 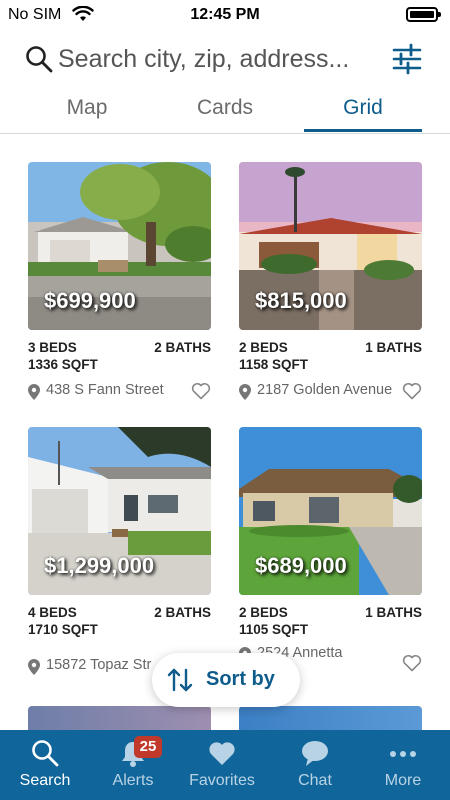 I want to click on search-input, so click(x=218, y=59).